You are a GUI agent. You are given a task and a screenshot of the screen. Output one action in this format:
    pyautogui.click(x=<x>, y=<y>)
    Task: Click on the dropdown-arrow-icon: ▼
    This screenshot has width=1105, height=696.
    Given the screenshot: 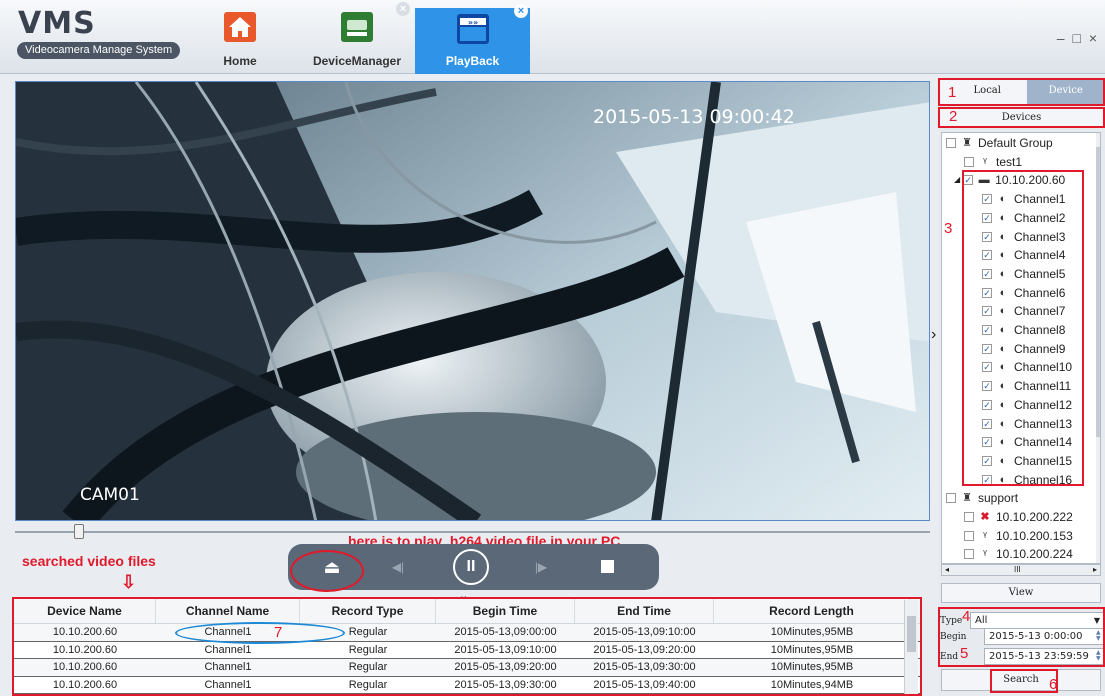 What is the action you would take?
    pyautogui.click(x=1097, y=620)
    